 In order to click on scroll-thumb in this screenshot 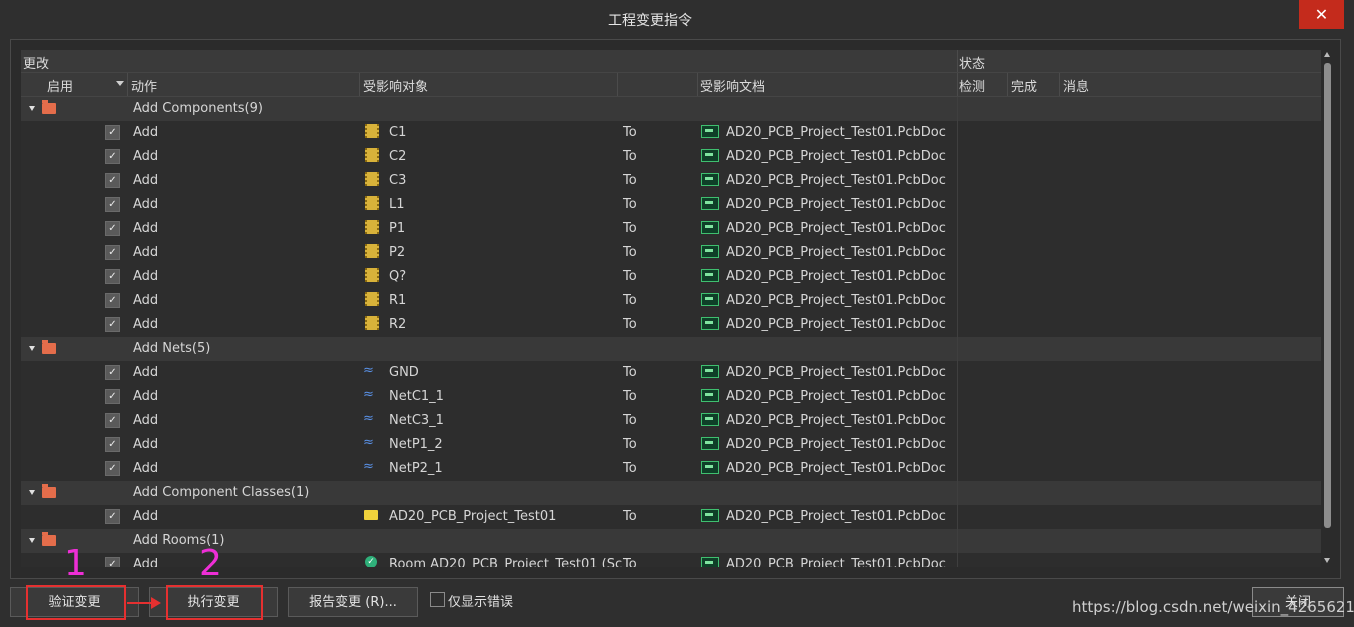, I will do `click(1327, 295)`.